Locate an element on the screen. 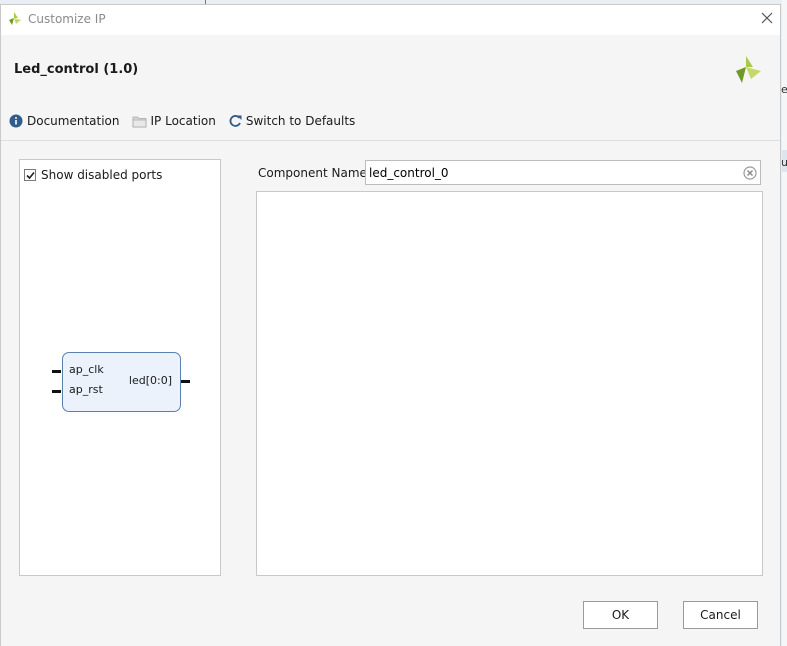 This screenshot has width=787, height=646. checkbox-box is located at coordinates (30, 175).